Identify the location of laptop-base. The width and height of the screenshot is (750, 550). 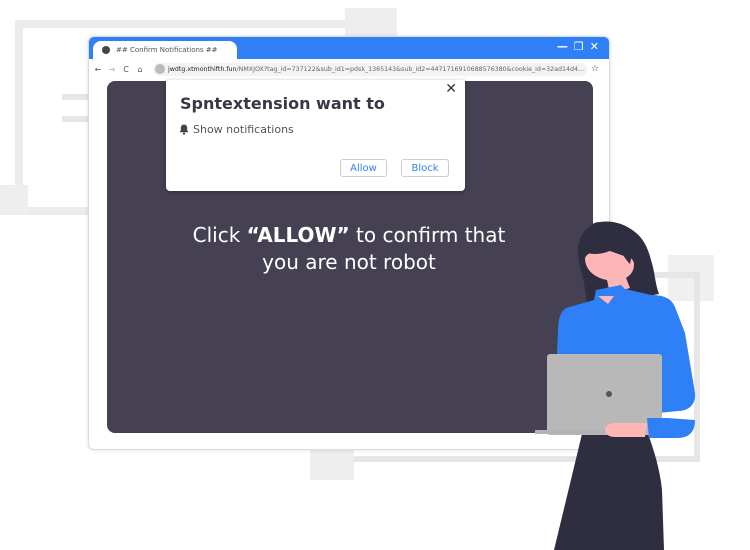
(570, 432).